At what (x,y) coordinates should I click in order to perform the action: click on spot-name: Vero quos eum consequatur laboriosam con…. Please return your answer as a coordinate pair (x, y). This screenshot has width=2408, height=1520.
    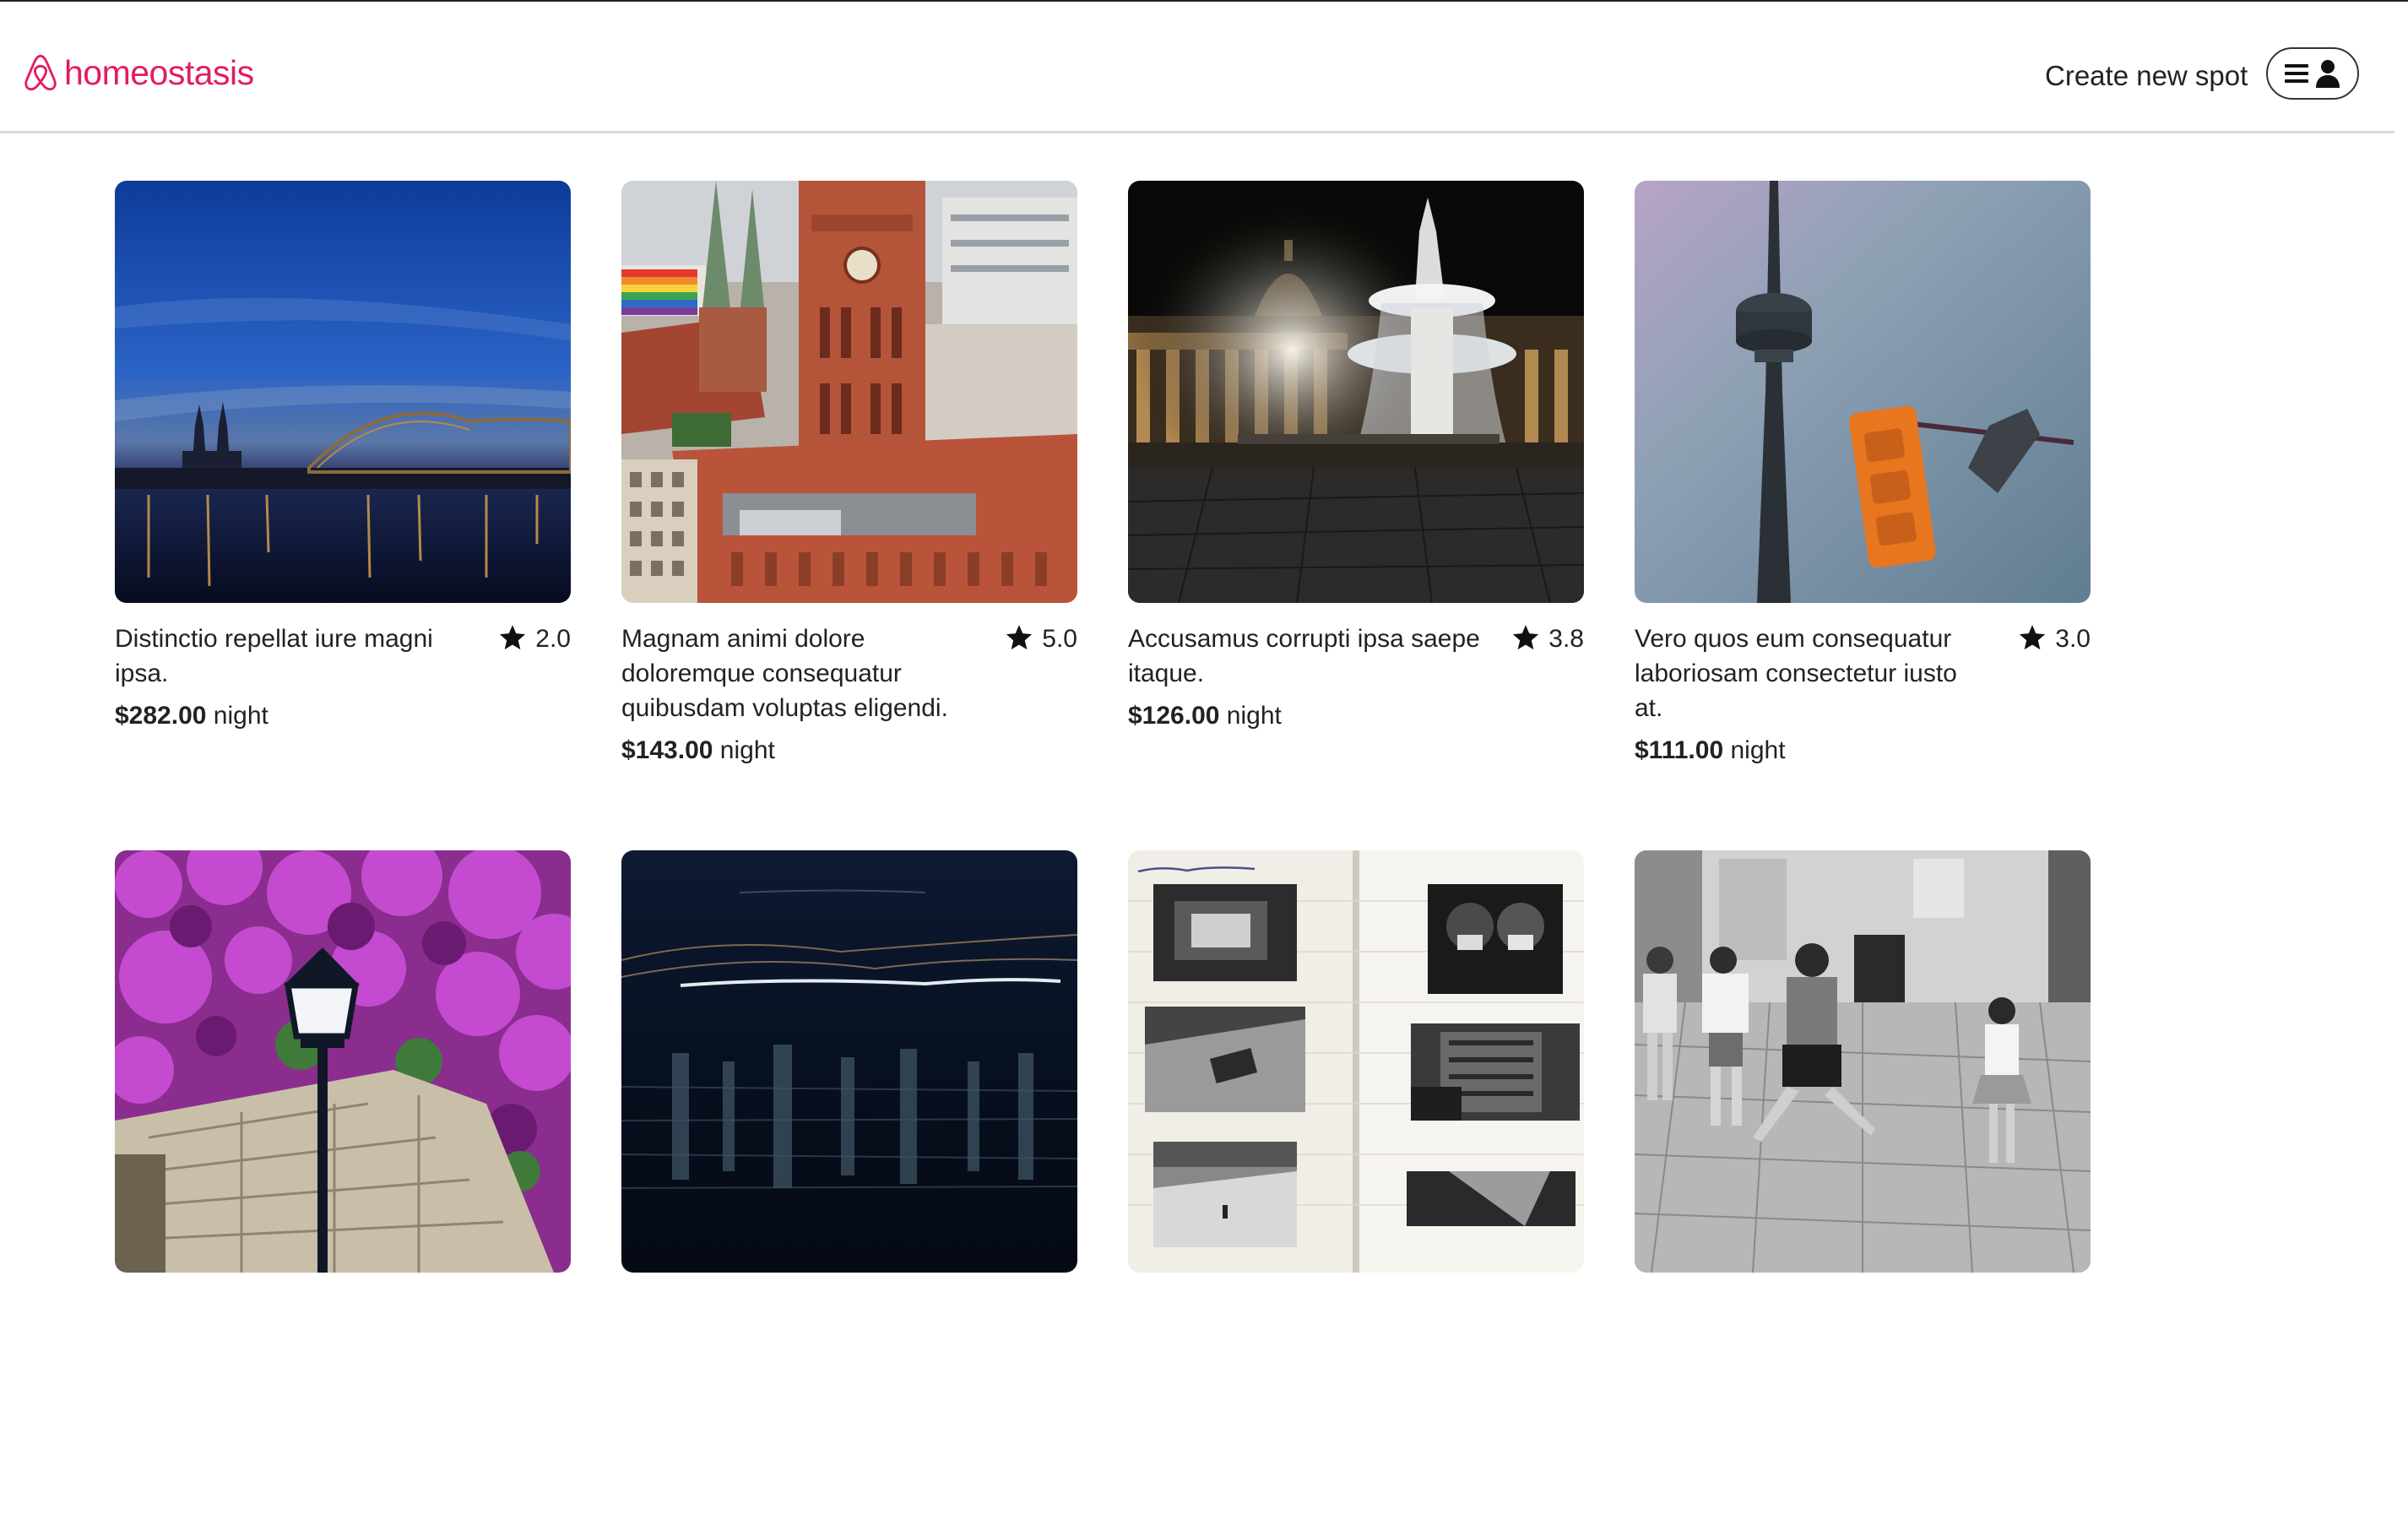
    Looking at the image, I should click on (1796, 673).